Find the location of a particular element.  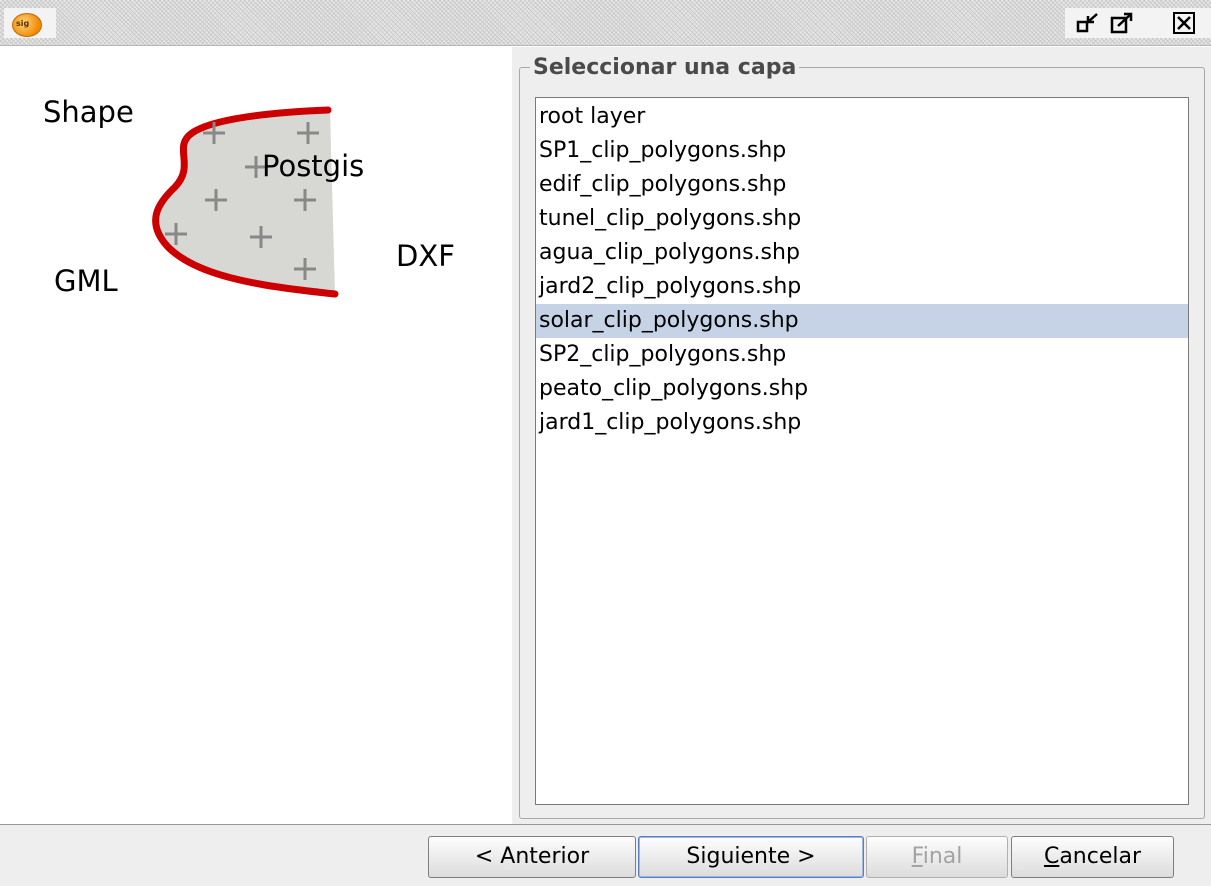

previous-button: < Anterior is located at coordinates (532, 857).